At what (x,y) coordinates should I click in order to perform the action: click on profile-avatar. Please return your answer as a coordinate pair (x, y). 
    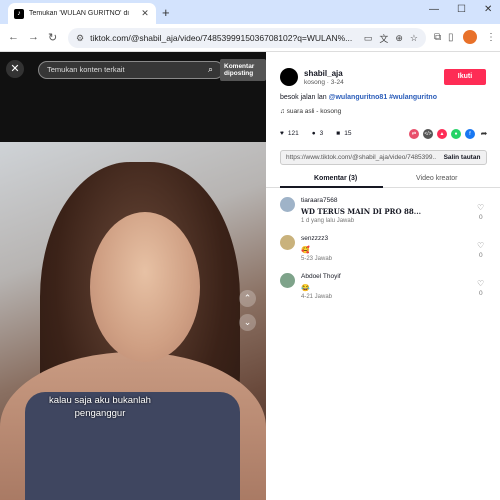
    Looking at the image, I should click on (470, 37).